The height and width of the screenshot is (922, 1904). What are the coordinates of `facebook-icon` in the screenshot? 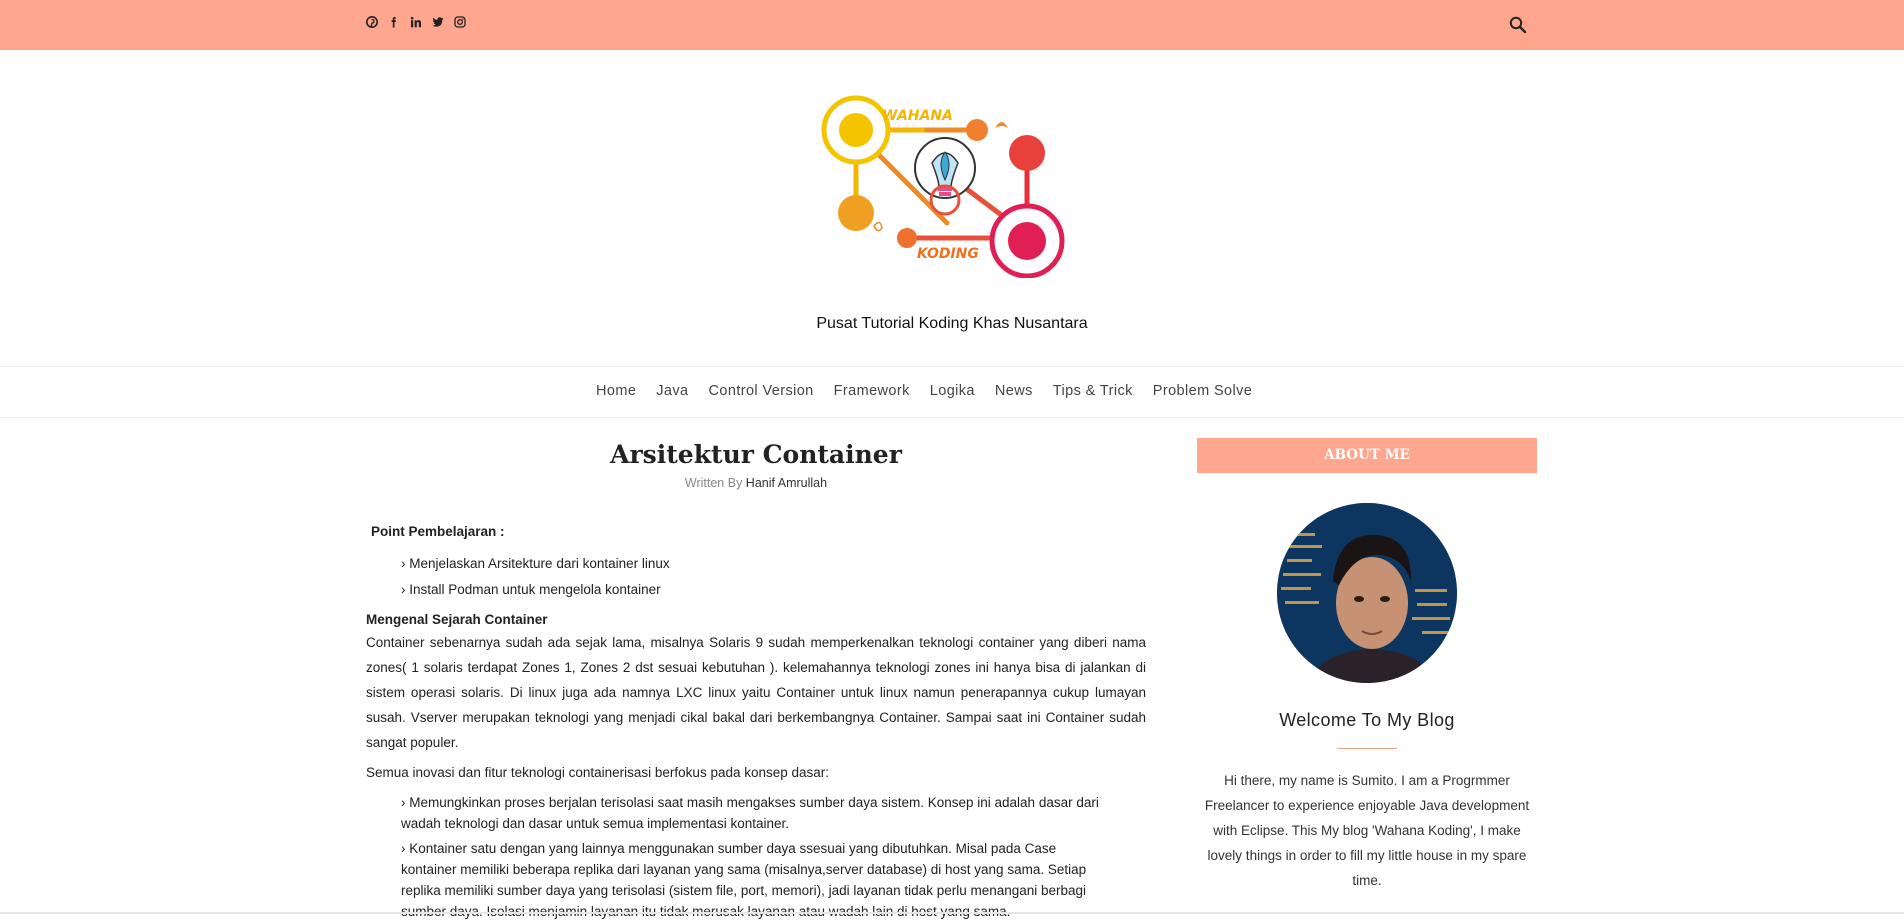 It's located at (394, 22).